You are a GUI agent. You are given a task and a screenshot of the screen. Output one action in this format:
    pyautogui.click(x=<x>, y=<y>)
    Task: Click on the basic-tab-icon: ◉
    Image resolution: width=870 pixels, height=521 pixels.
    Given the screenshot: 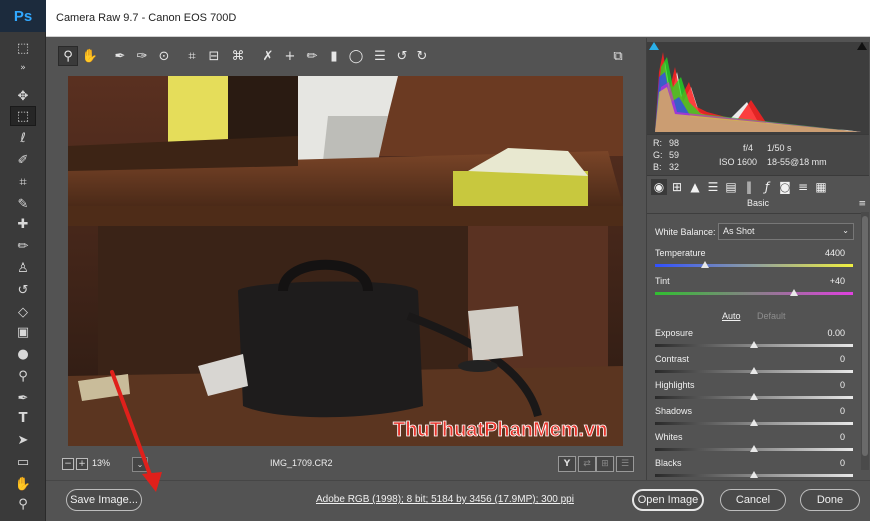 What is the action you would take?
    pyautogui.click(x=659, y=187)
    